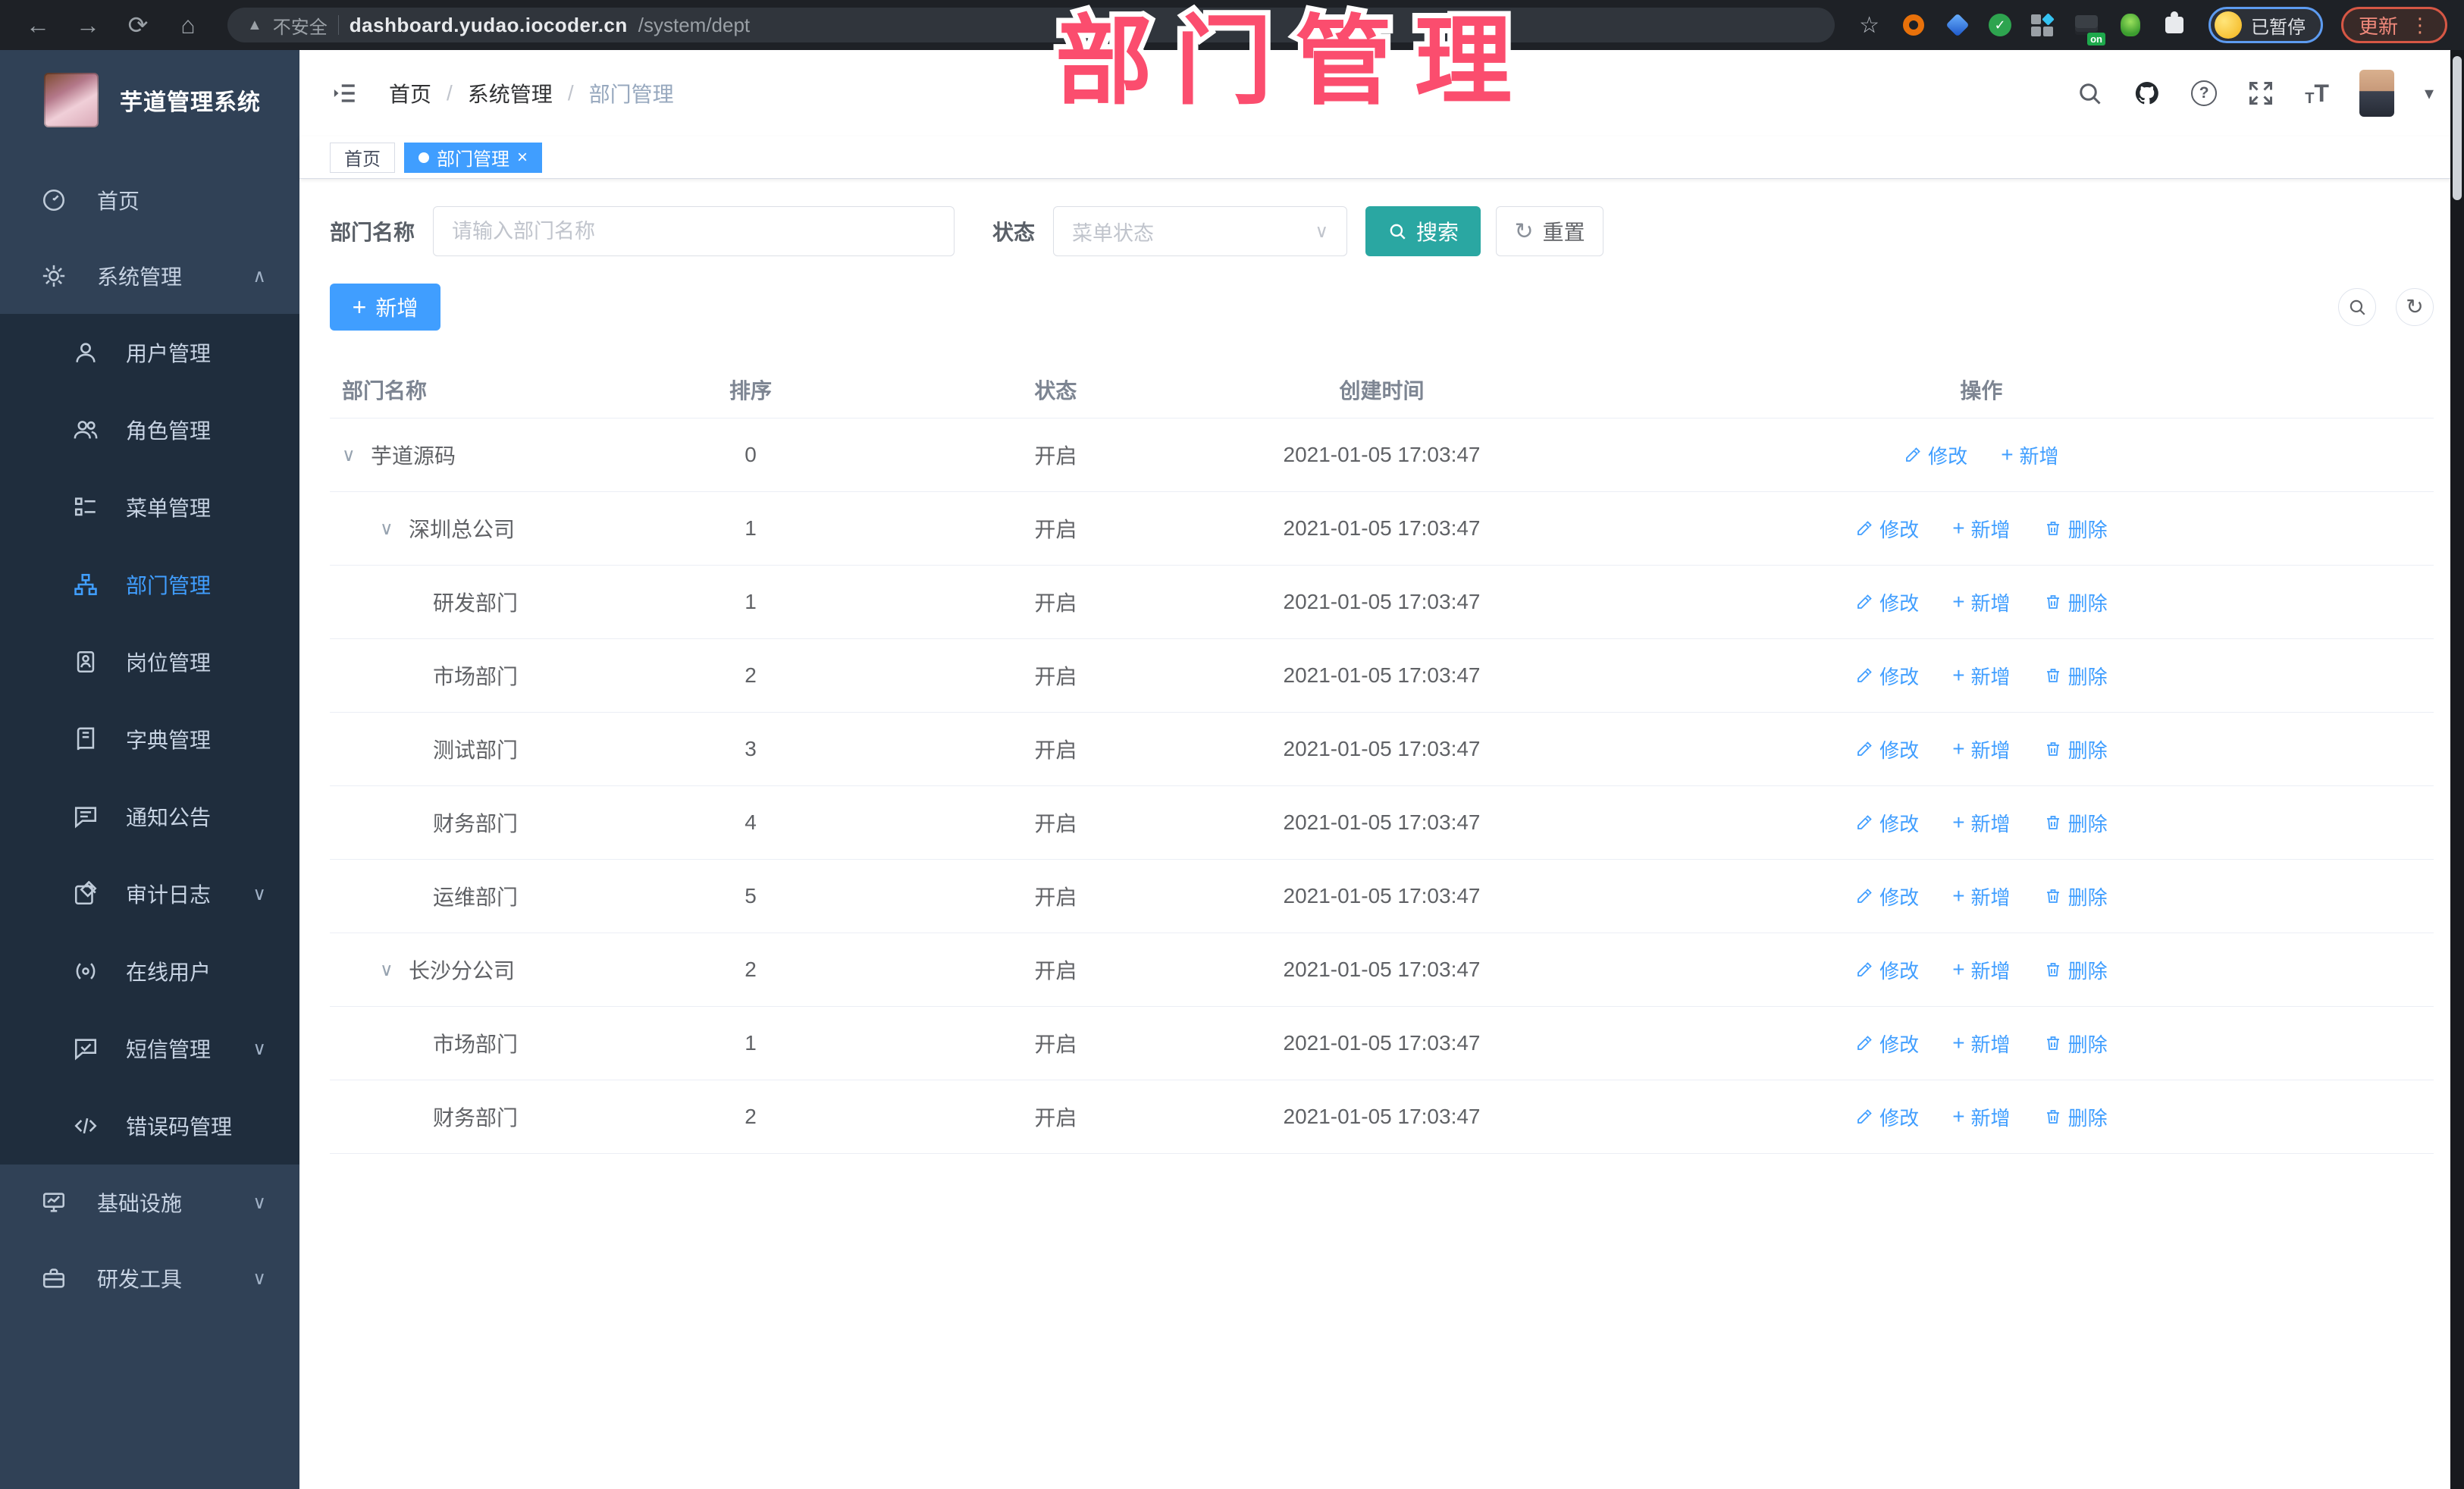  I want to click on user-avatar, so click(2377, 93).